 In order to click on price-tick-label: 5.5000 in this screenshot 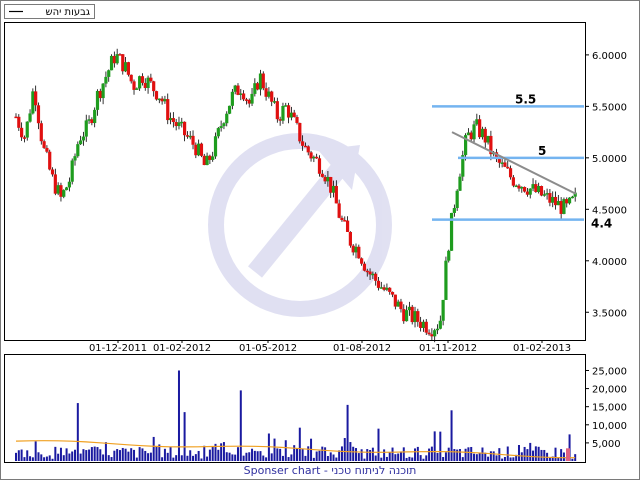, I will do `click(609, 107)`.